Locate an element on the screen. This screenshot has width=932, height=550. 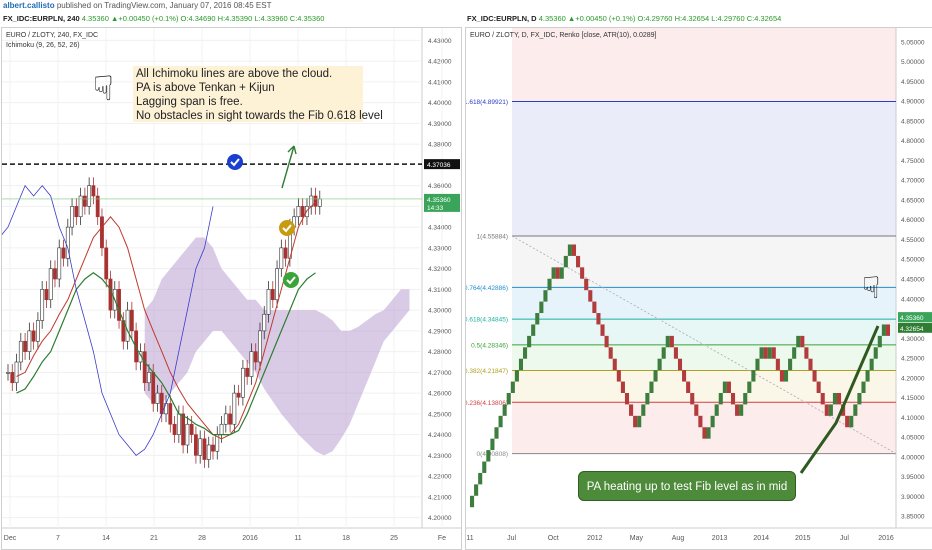
indicator-title: Ichimoku (9, 26, 52, 26) is located at coordinates (43, 45).